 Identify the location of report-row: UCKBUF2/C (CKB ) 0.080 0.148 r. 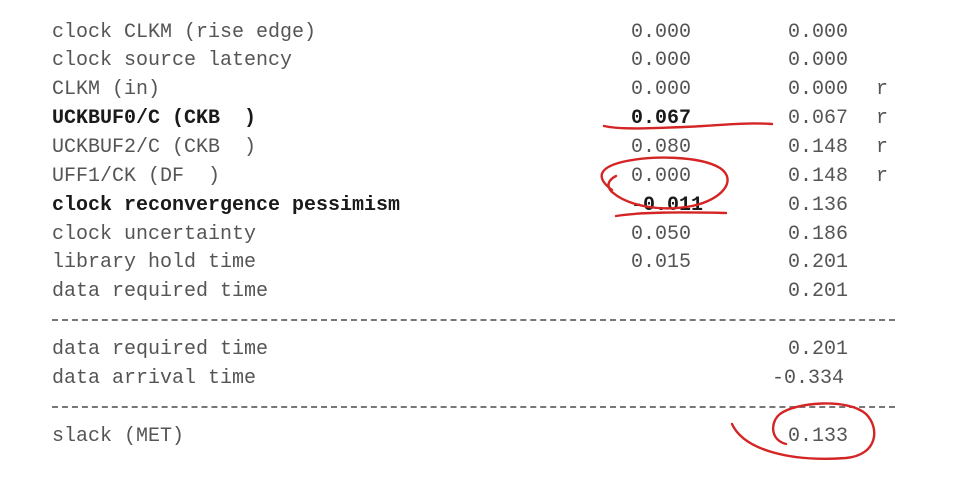
(490, 148).